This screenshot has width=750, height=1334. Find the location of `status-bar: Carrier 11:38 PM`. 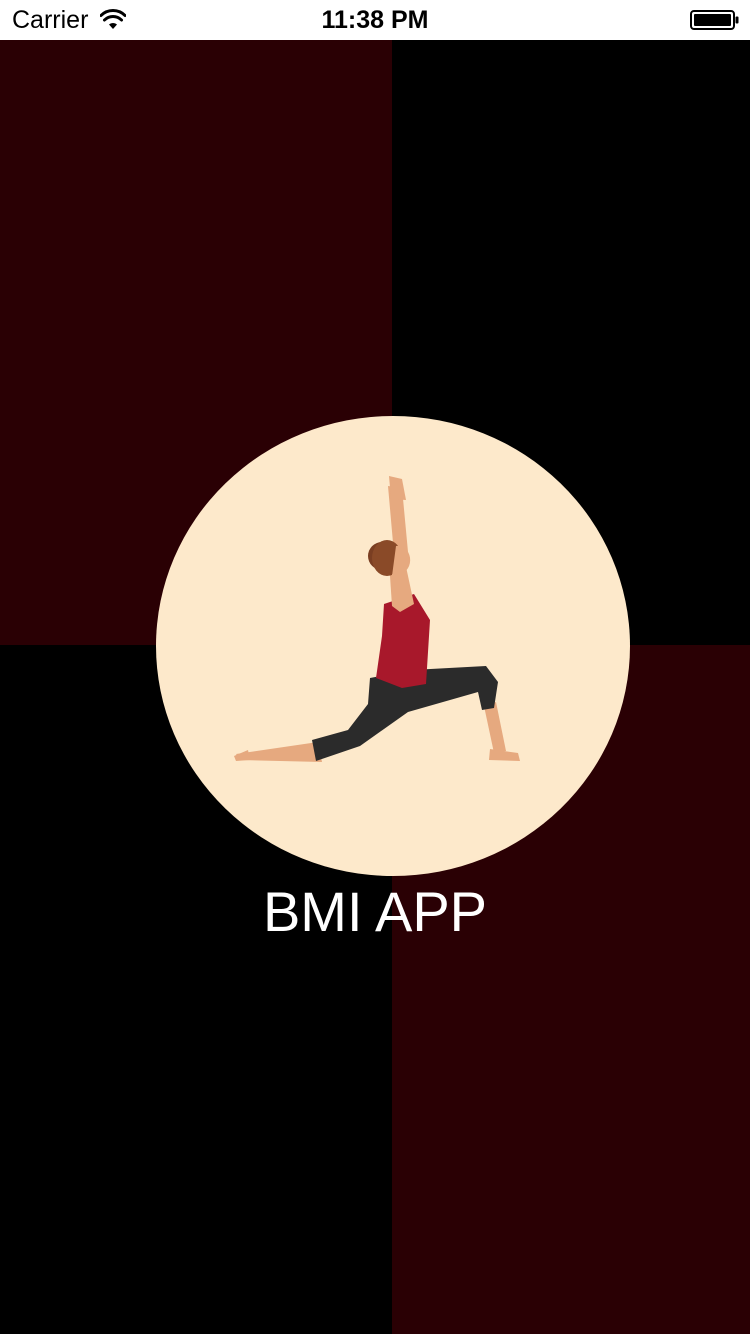

status-bar: Carrier 11:38 PM is located at coordinates (375, 20).